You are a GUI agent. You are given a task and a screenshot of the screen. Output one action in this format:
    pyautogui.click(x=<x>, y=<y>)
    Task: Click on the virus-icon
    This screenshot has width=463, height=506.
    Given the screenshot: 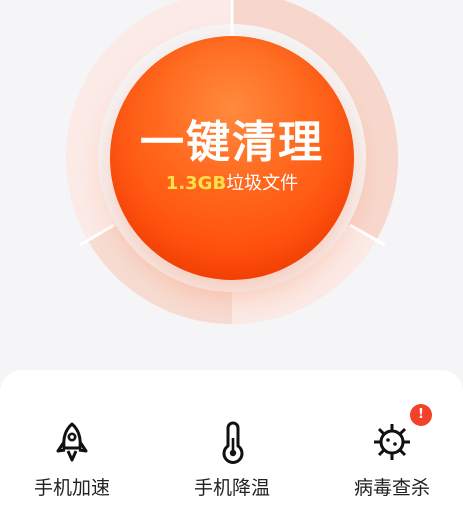 What is the action you would take?
    pyautogui.click(x=392, y=442)
    